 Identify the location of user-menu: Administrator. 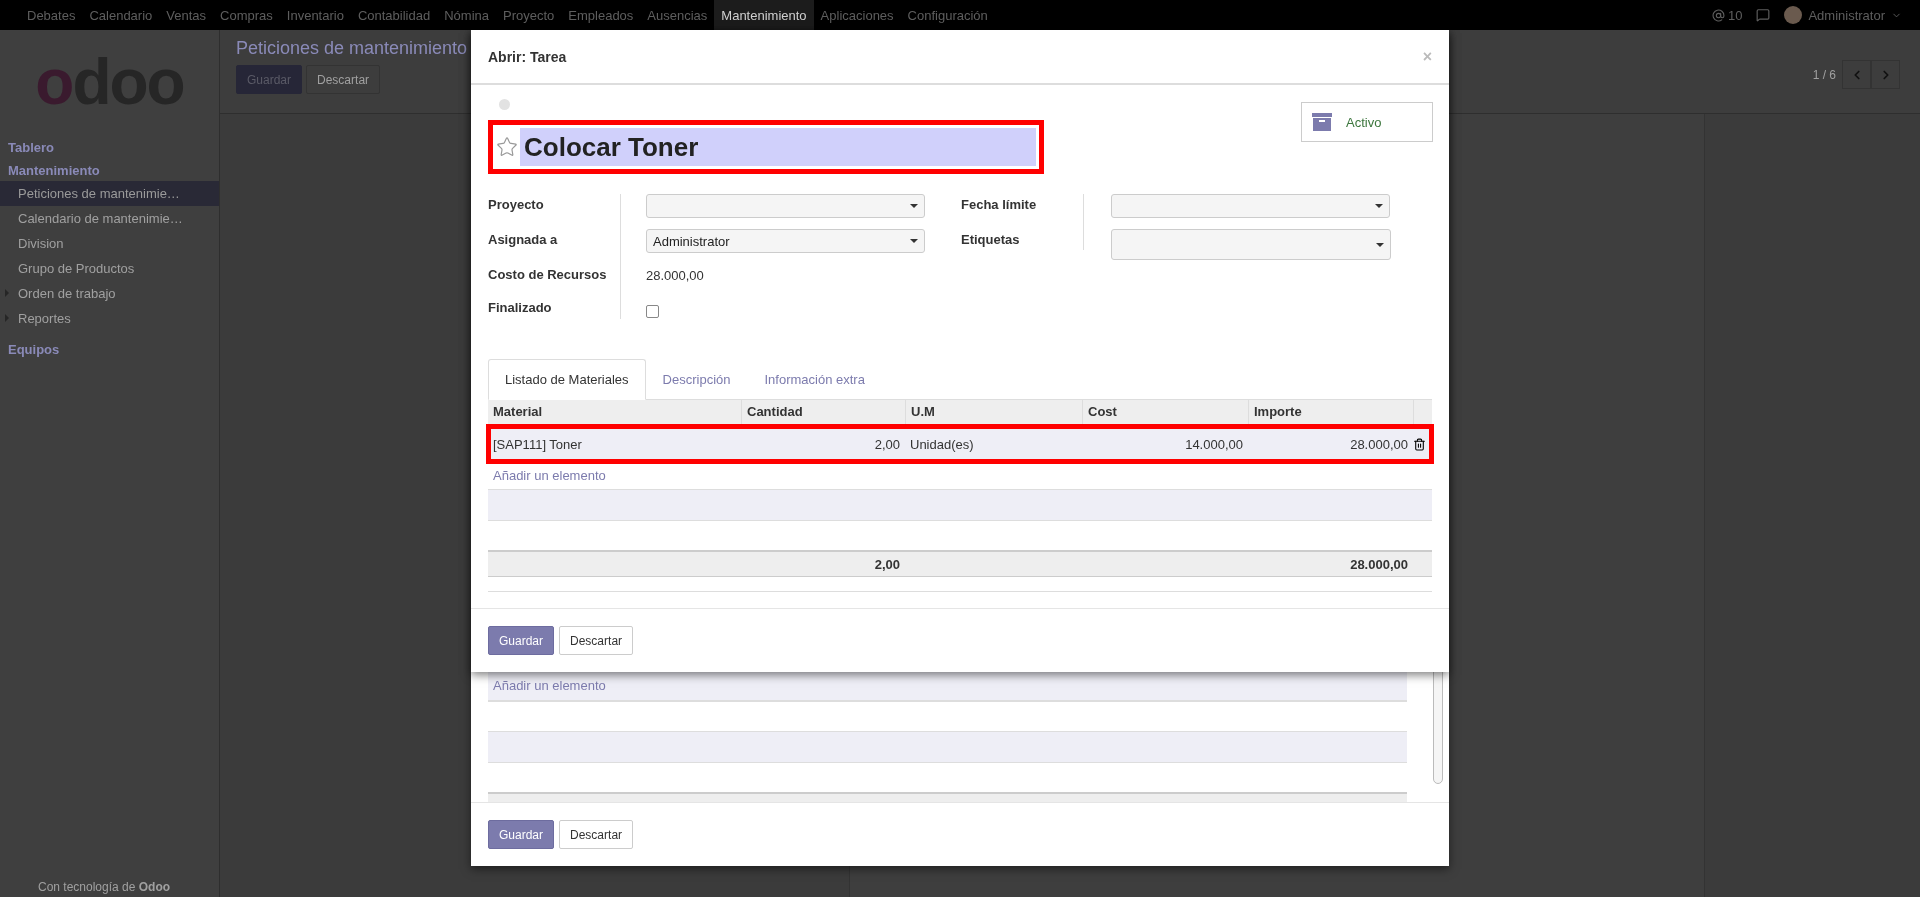
(1843, 15).